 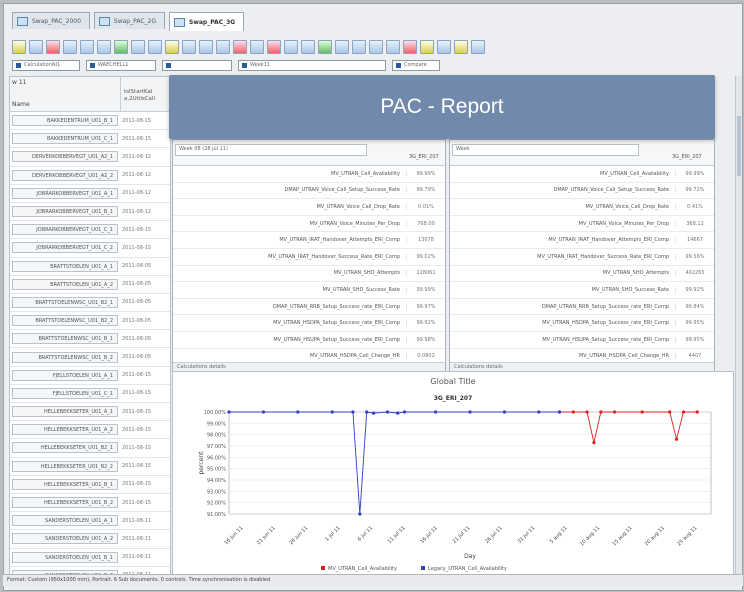 What do you see at coordinates (65, 321) in the screenshot?
I see `cell-name: BRATTSTOELENWSC_U01_B2_2` at bounding box center [65, 321].